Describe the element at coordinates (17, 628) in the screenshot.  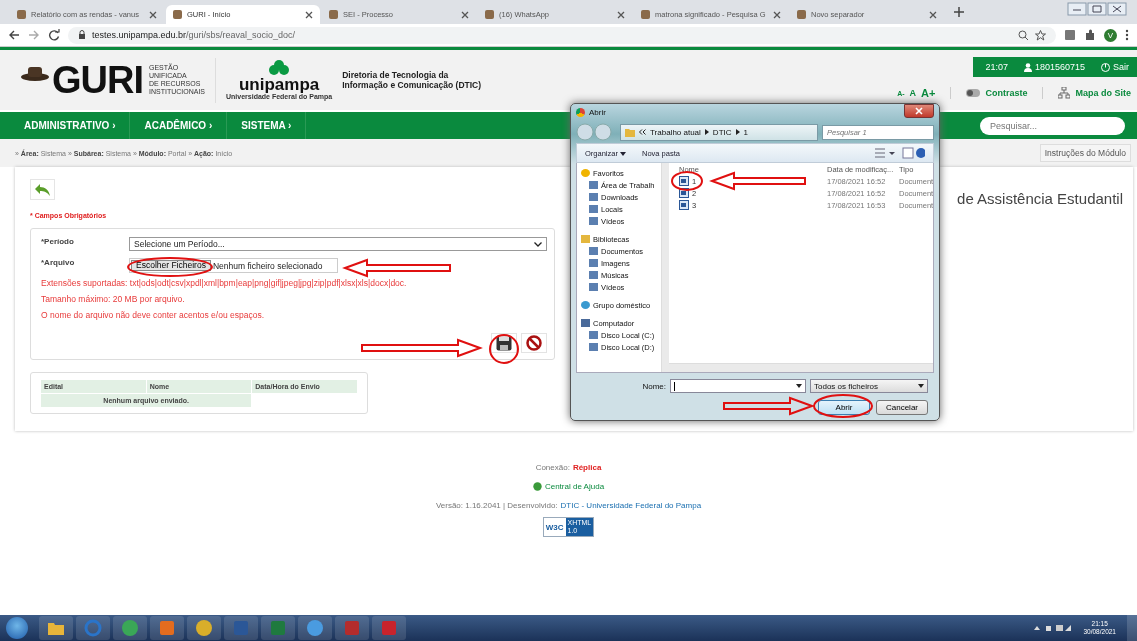
I see `start-button` at that location.